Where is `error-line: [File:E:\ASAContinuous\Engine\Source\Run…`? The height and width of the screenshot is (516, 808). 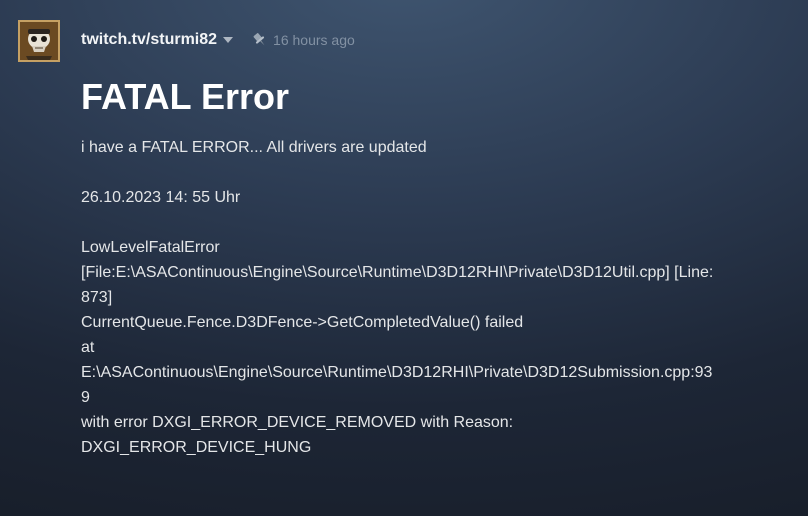
error-line: [File:E:\ASAContinuous\Engine\Source\Run… is located at coordinates (397, 272).